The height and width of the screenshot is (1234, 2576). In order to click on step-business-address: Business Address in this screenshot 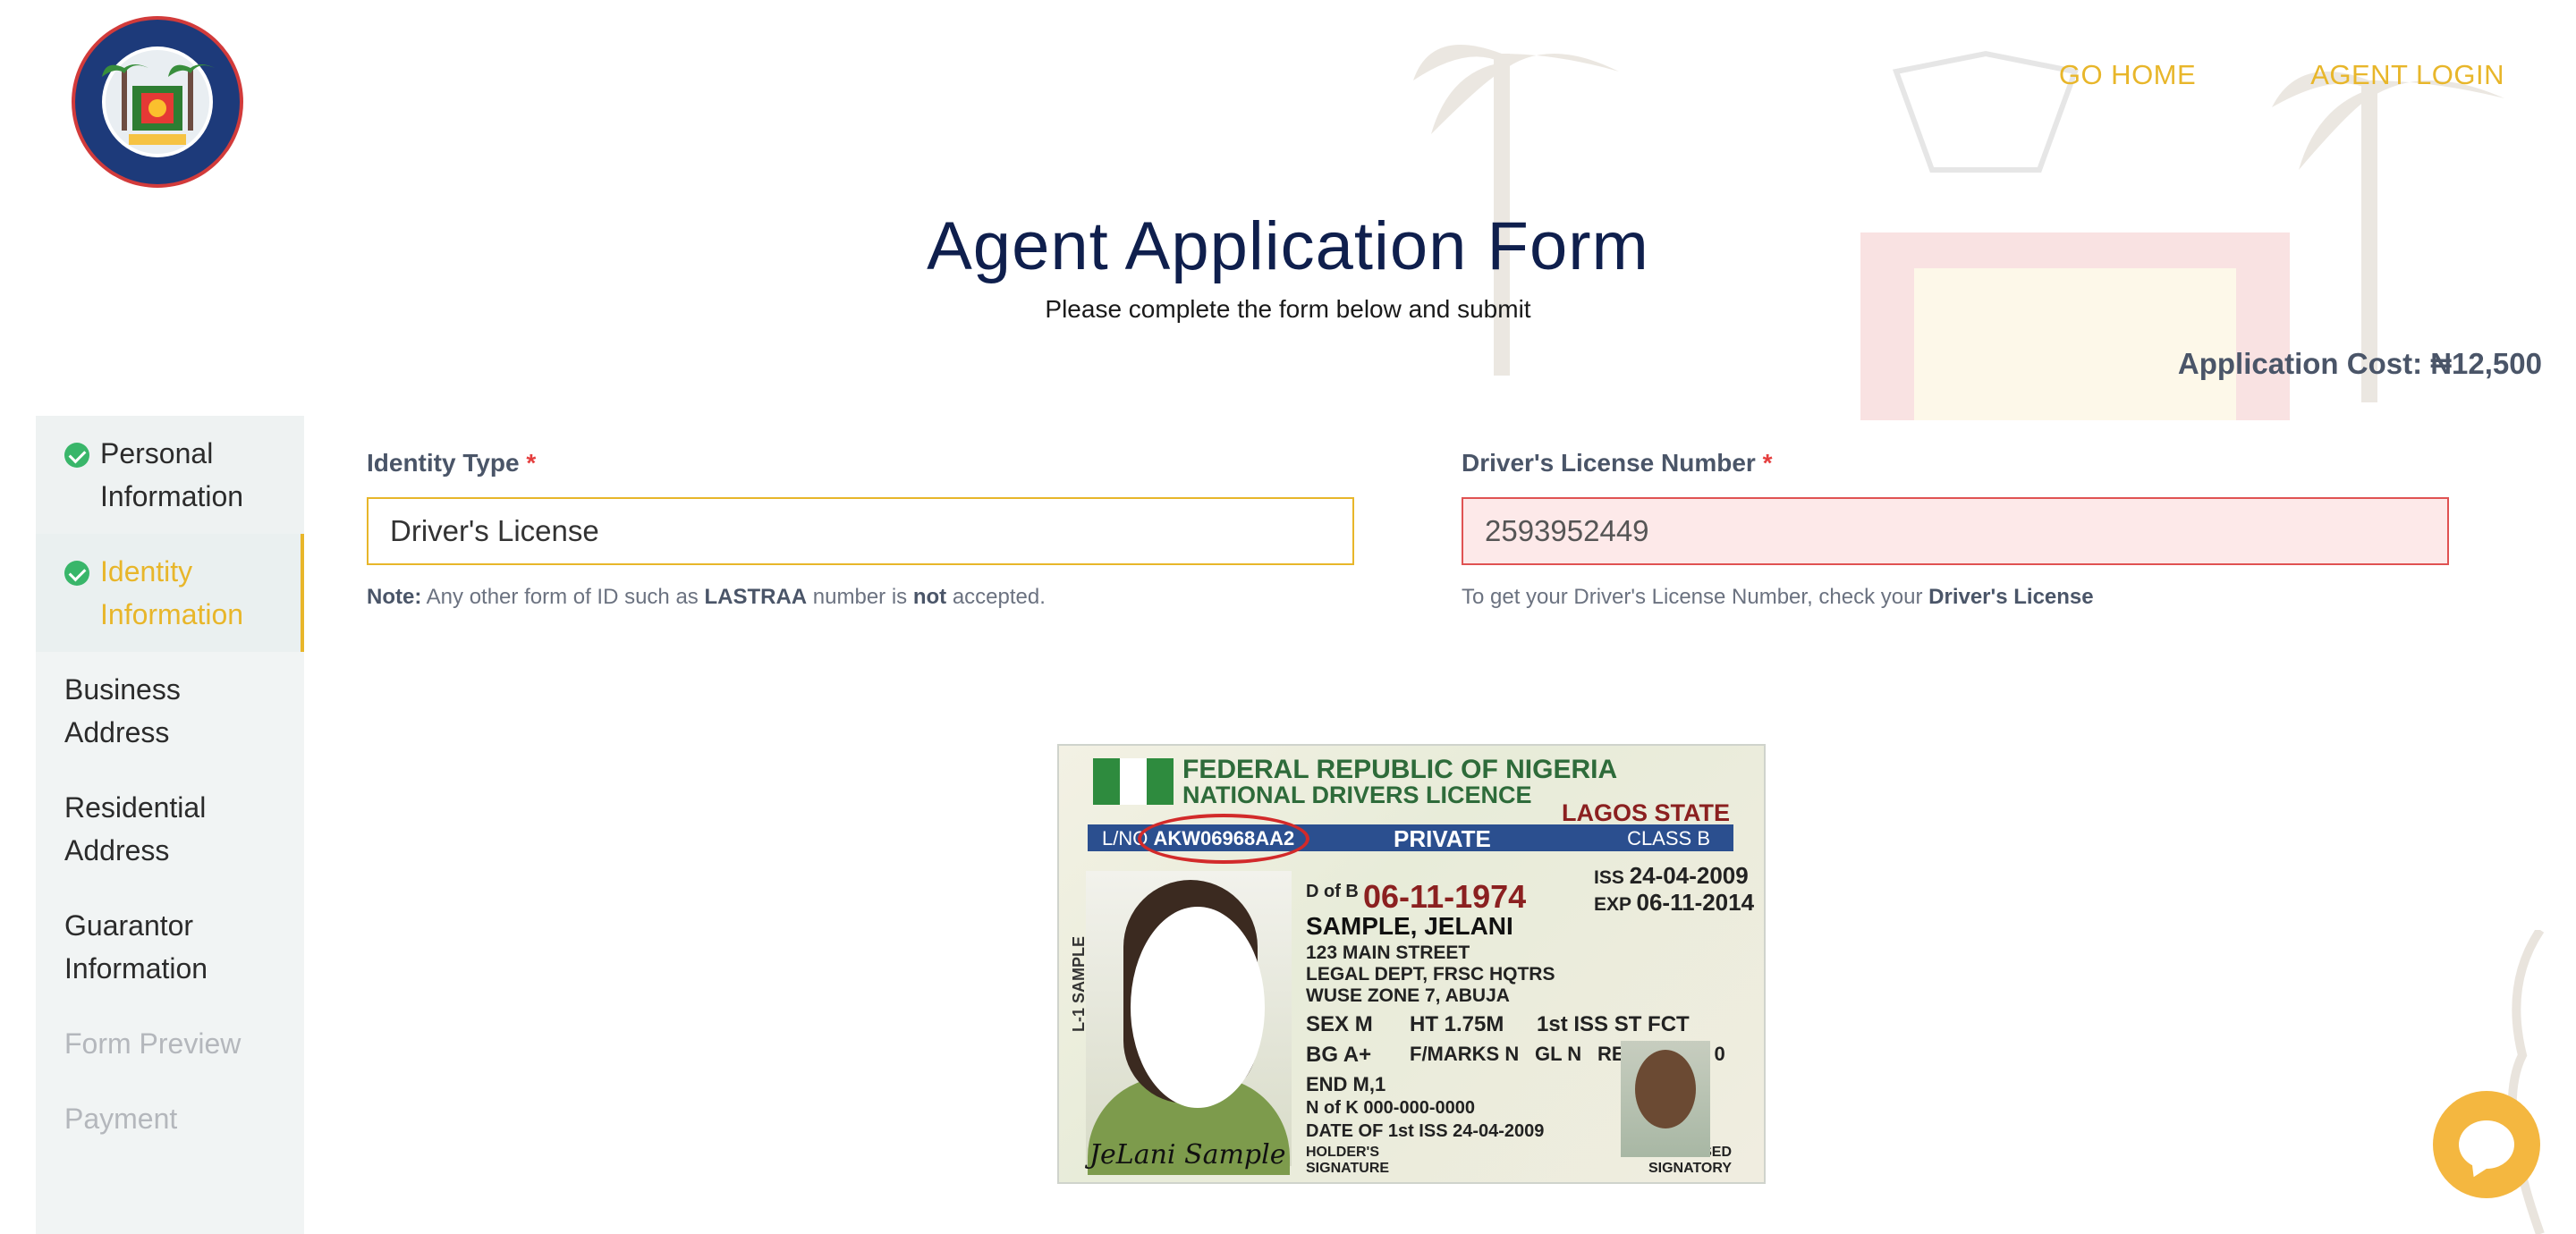, I will do `click(170, 711)`.